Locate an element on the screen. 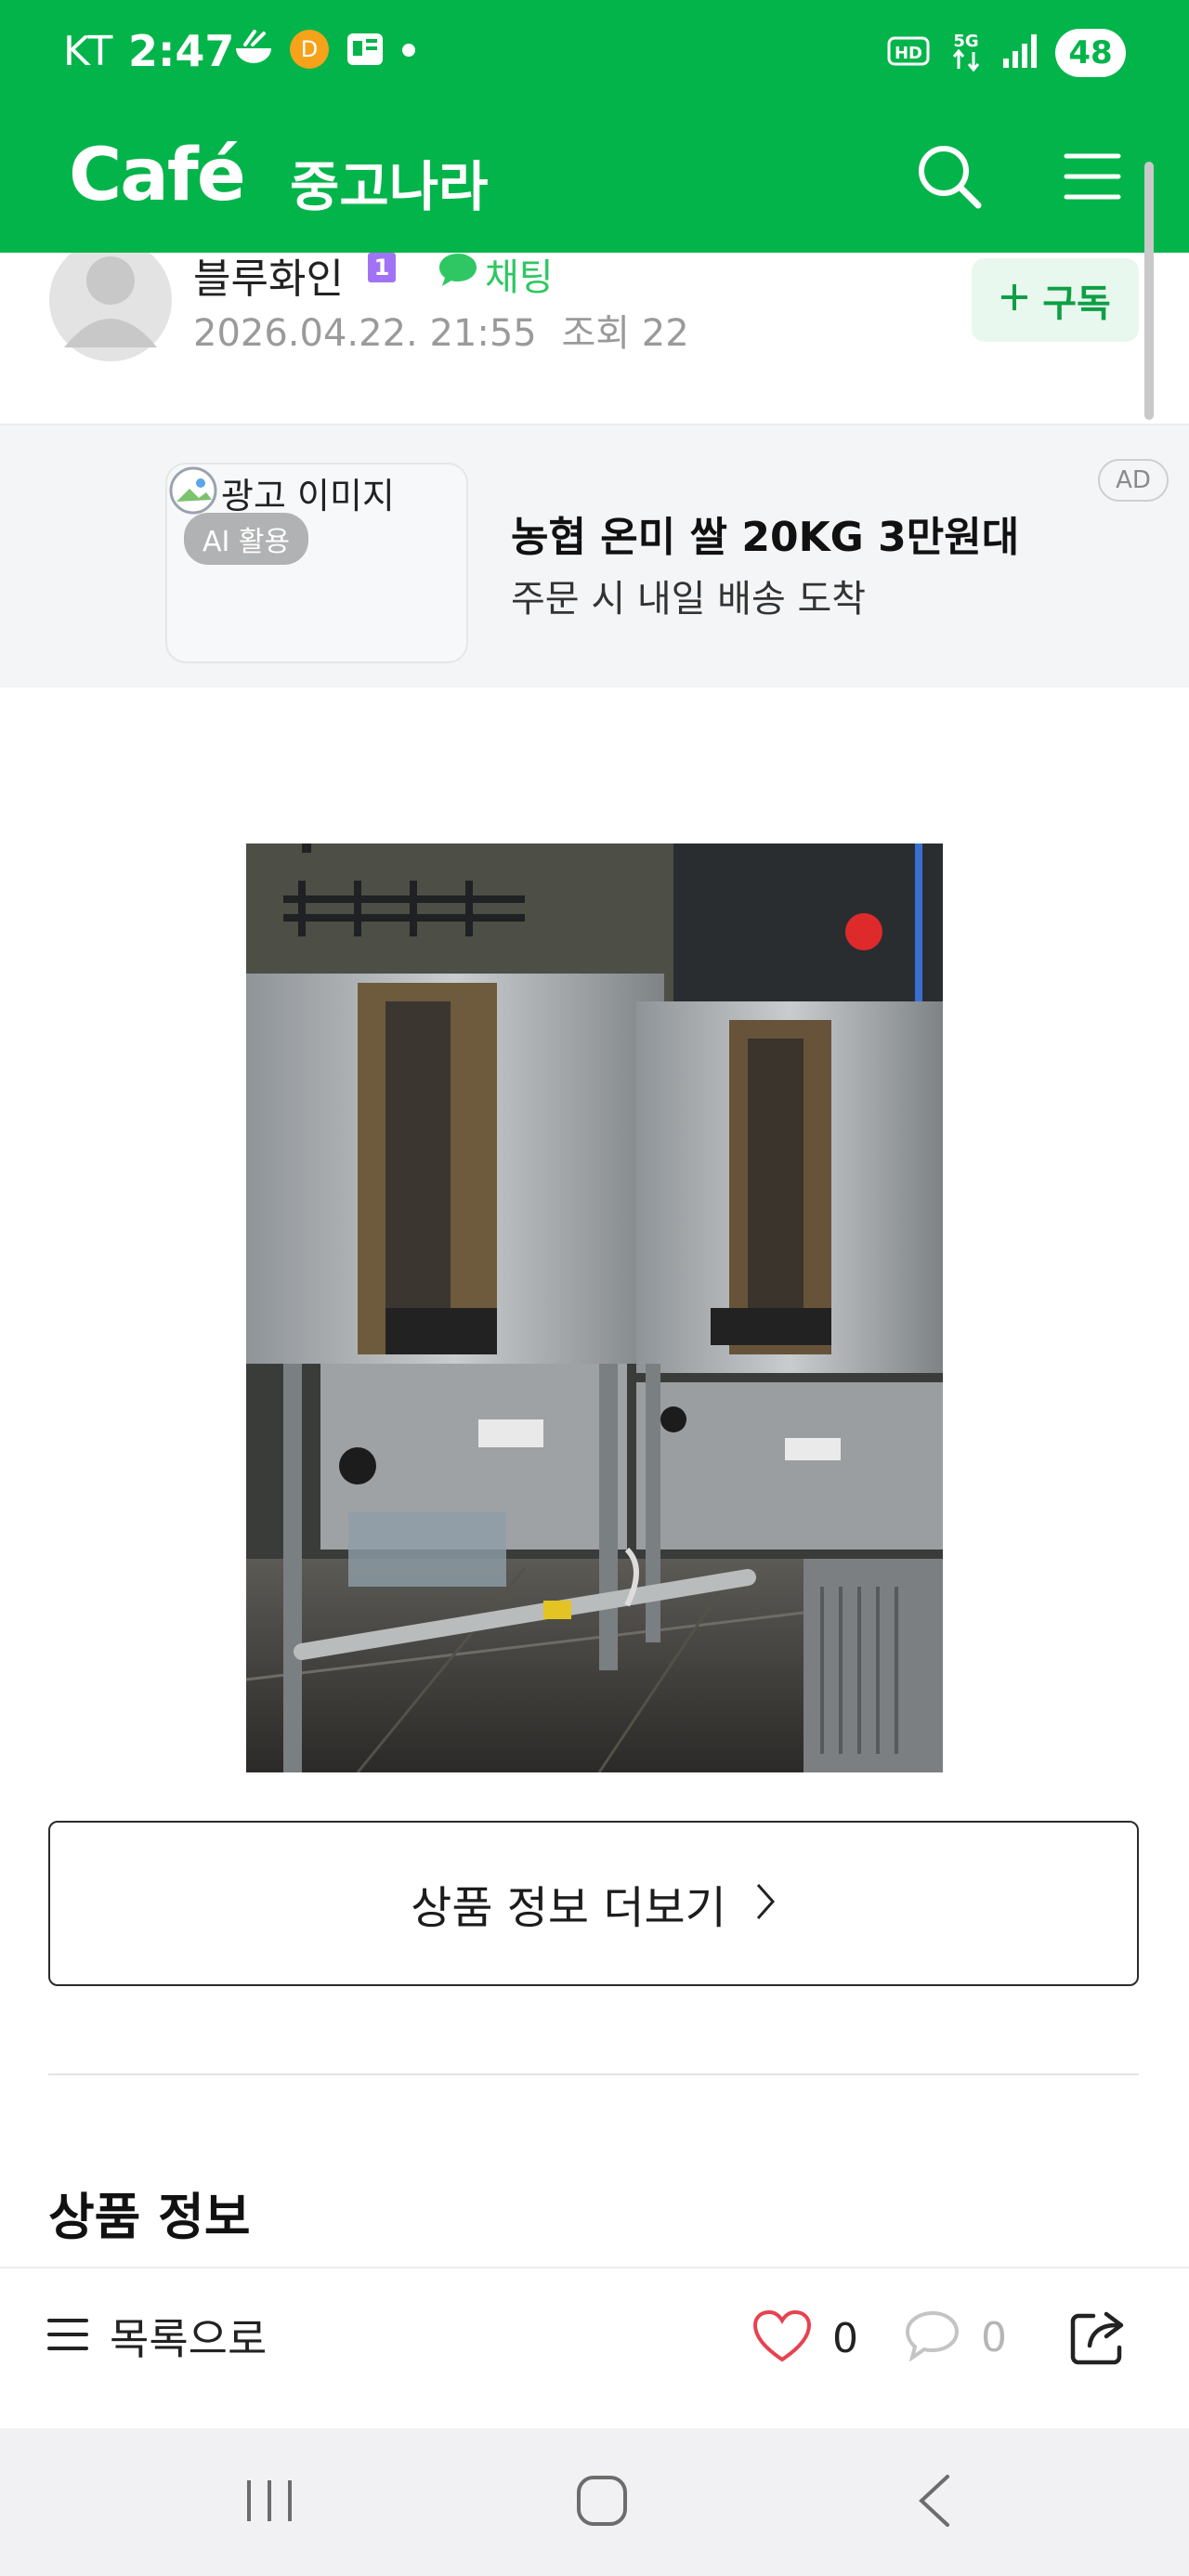 The width and height of the screenshot is (1189, 2576). ai-badge: AI 활용 is located at coordinates (247, 539).